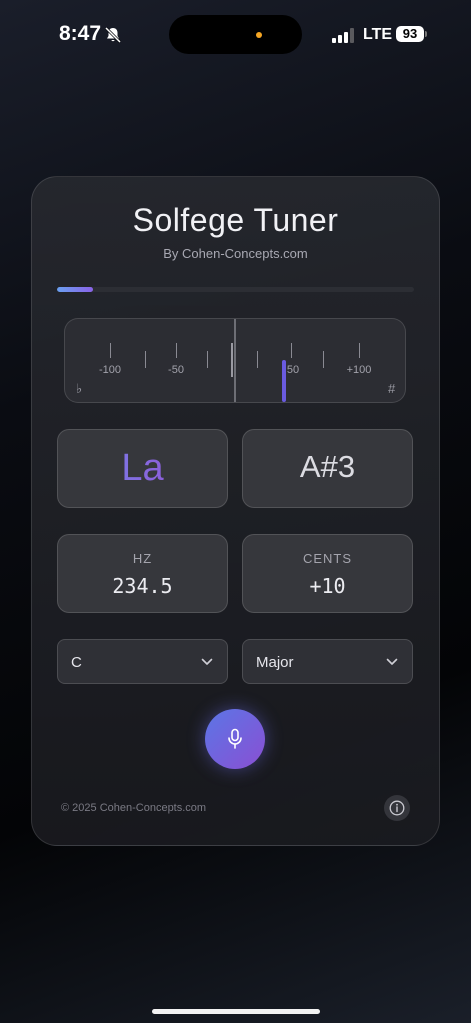 This screenshot has width=471, height=1023. I want to click on note-display: A#3, so click(327, 468).